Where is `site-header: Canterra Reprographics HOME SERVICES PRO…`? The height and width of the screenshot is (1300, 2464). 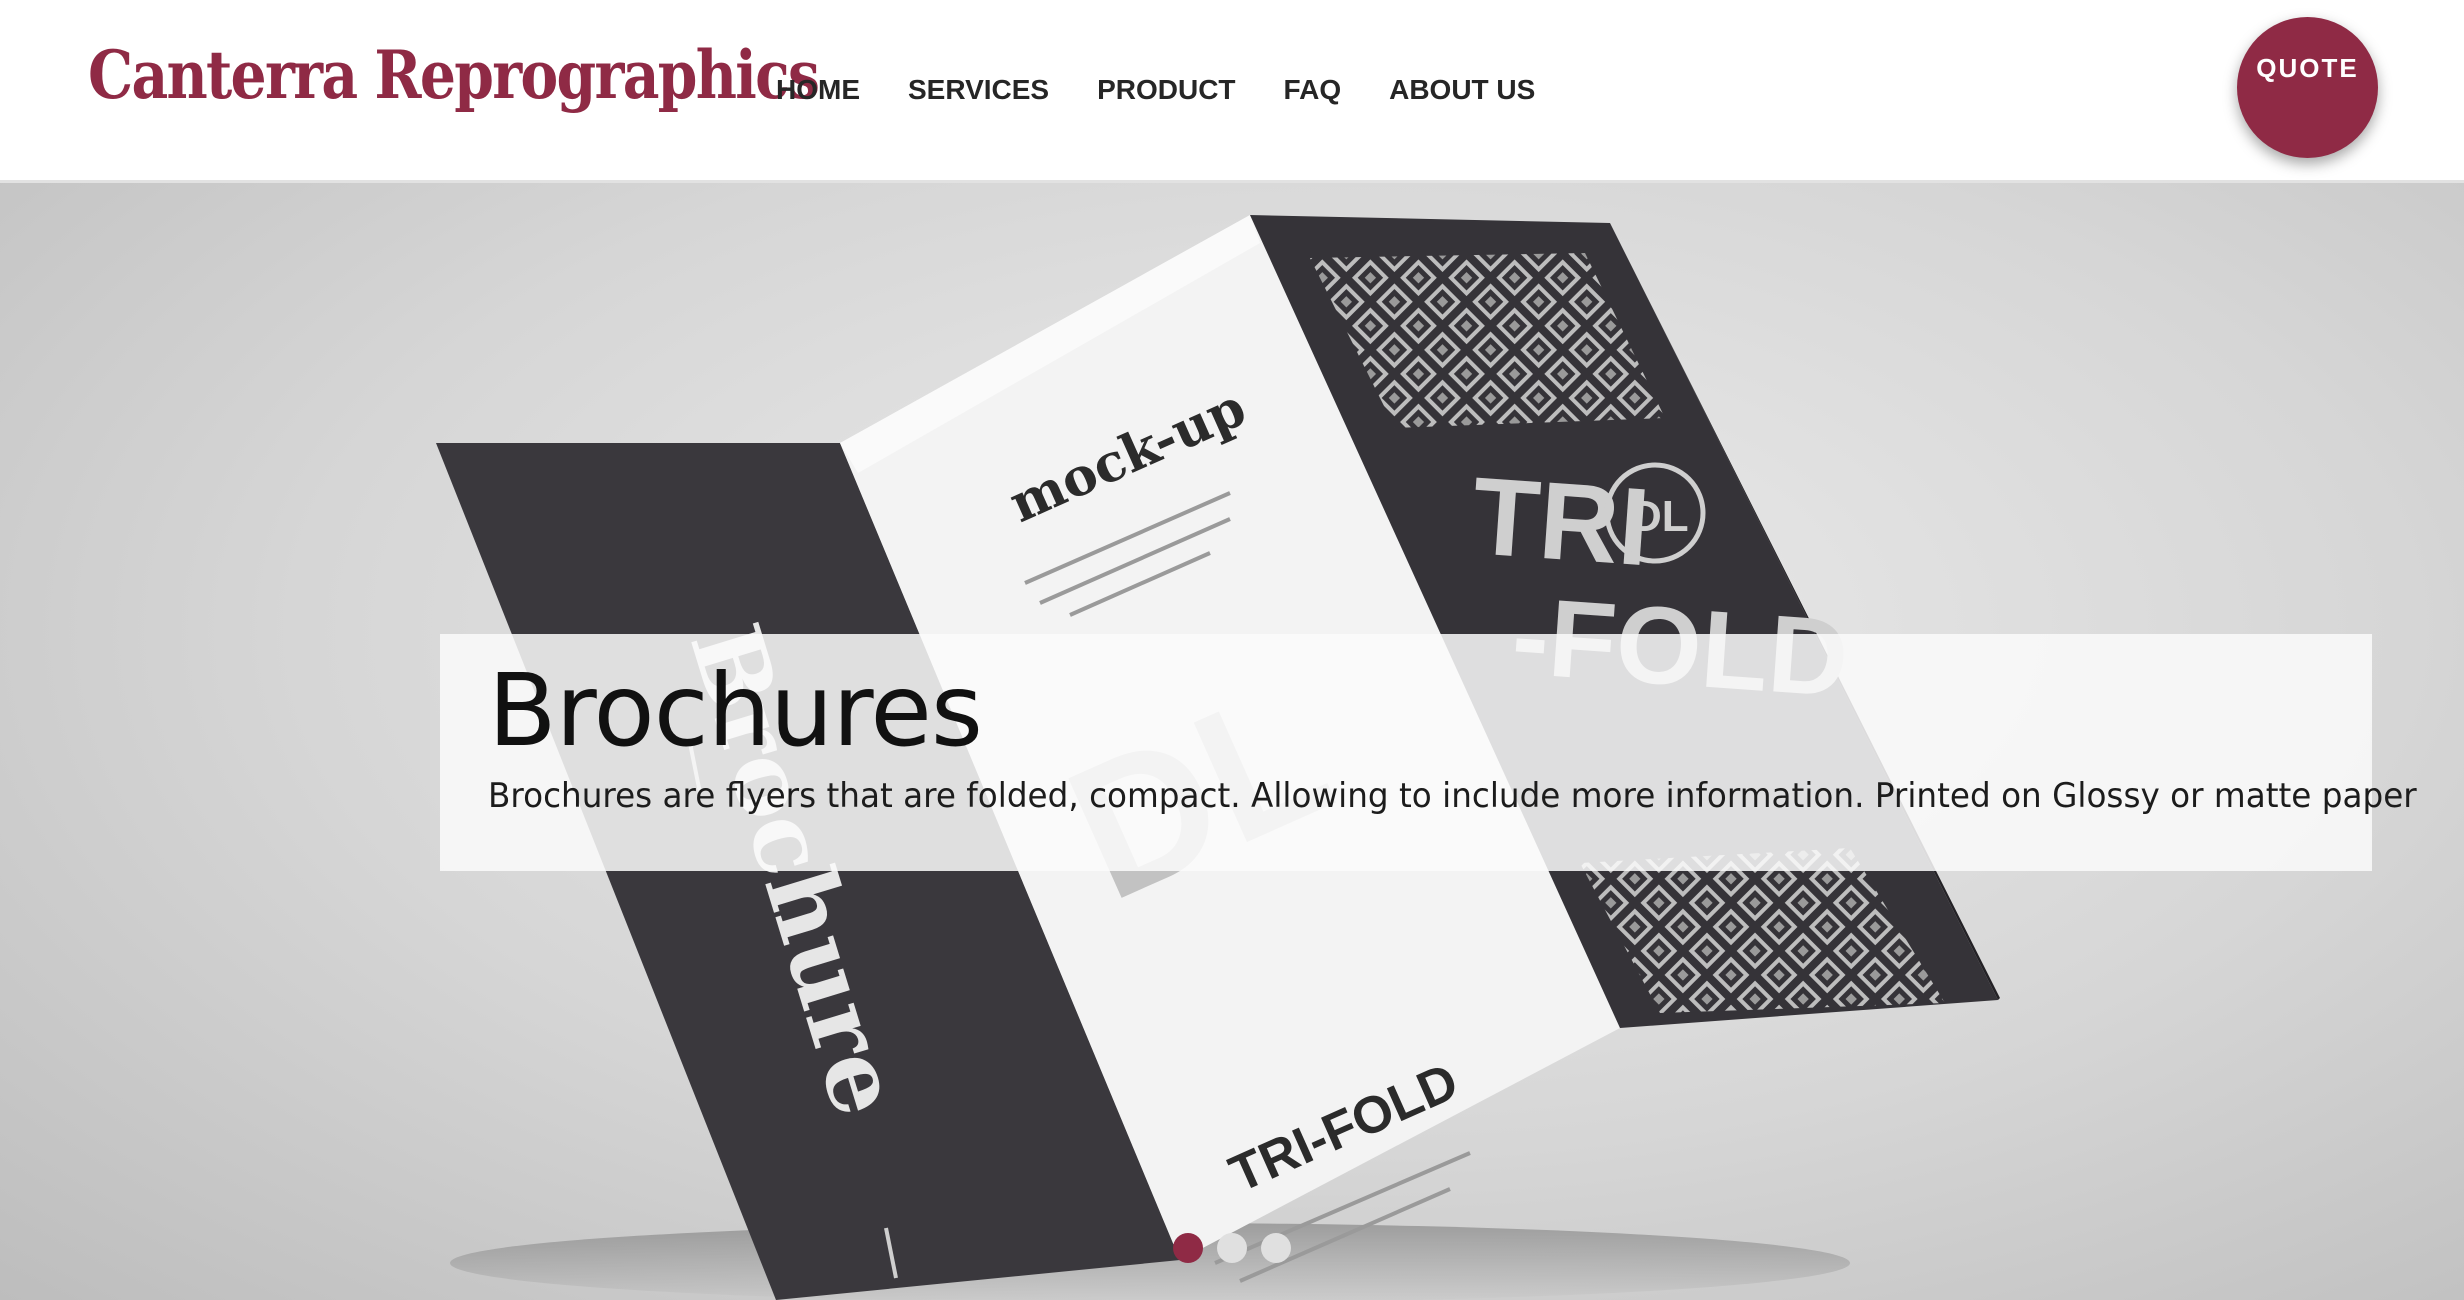
site-header: Canterra Reprographics HOME SERVICES PRO… is located at coordinates (1232, 91).